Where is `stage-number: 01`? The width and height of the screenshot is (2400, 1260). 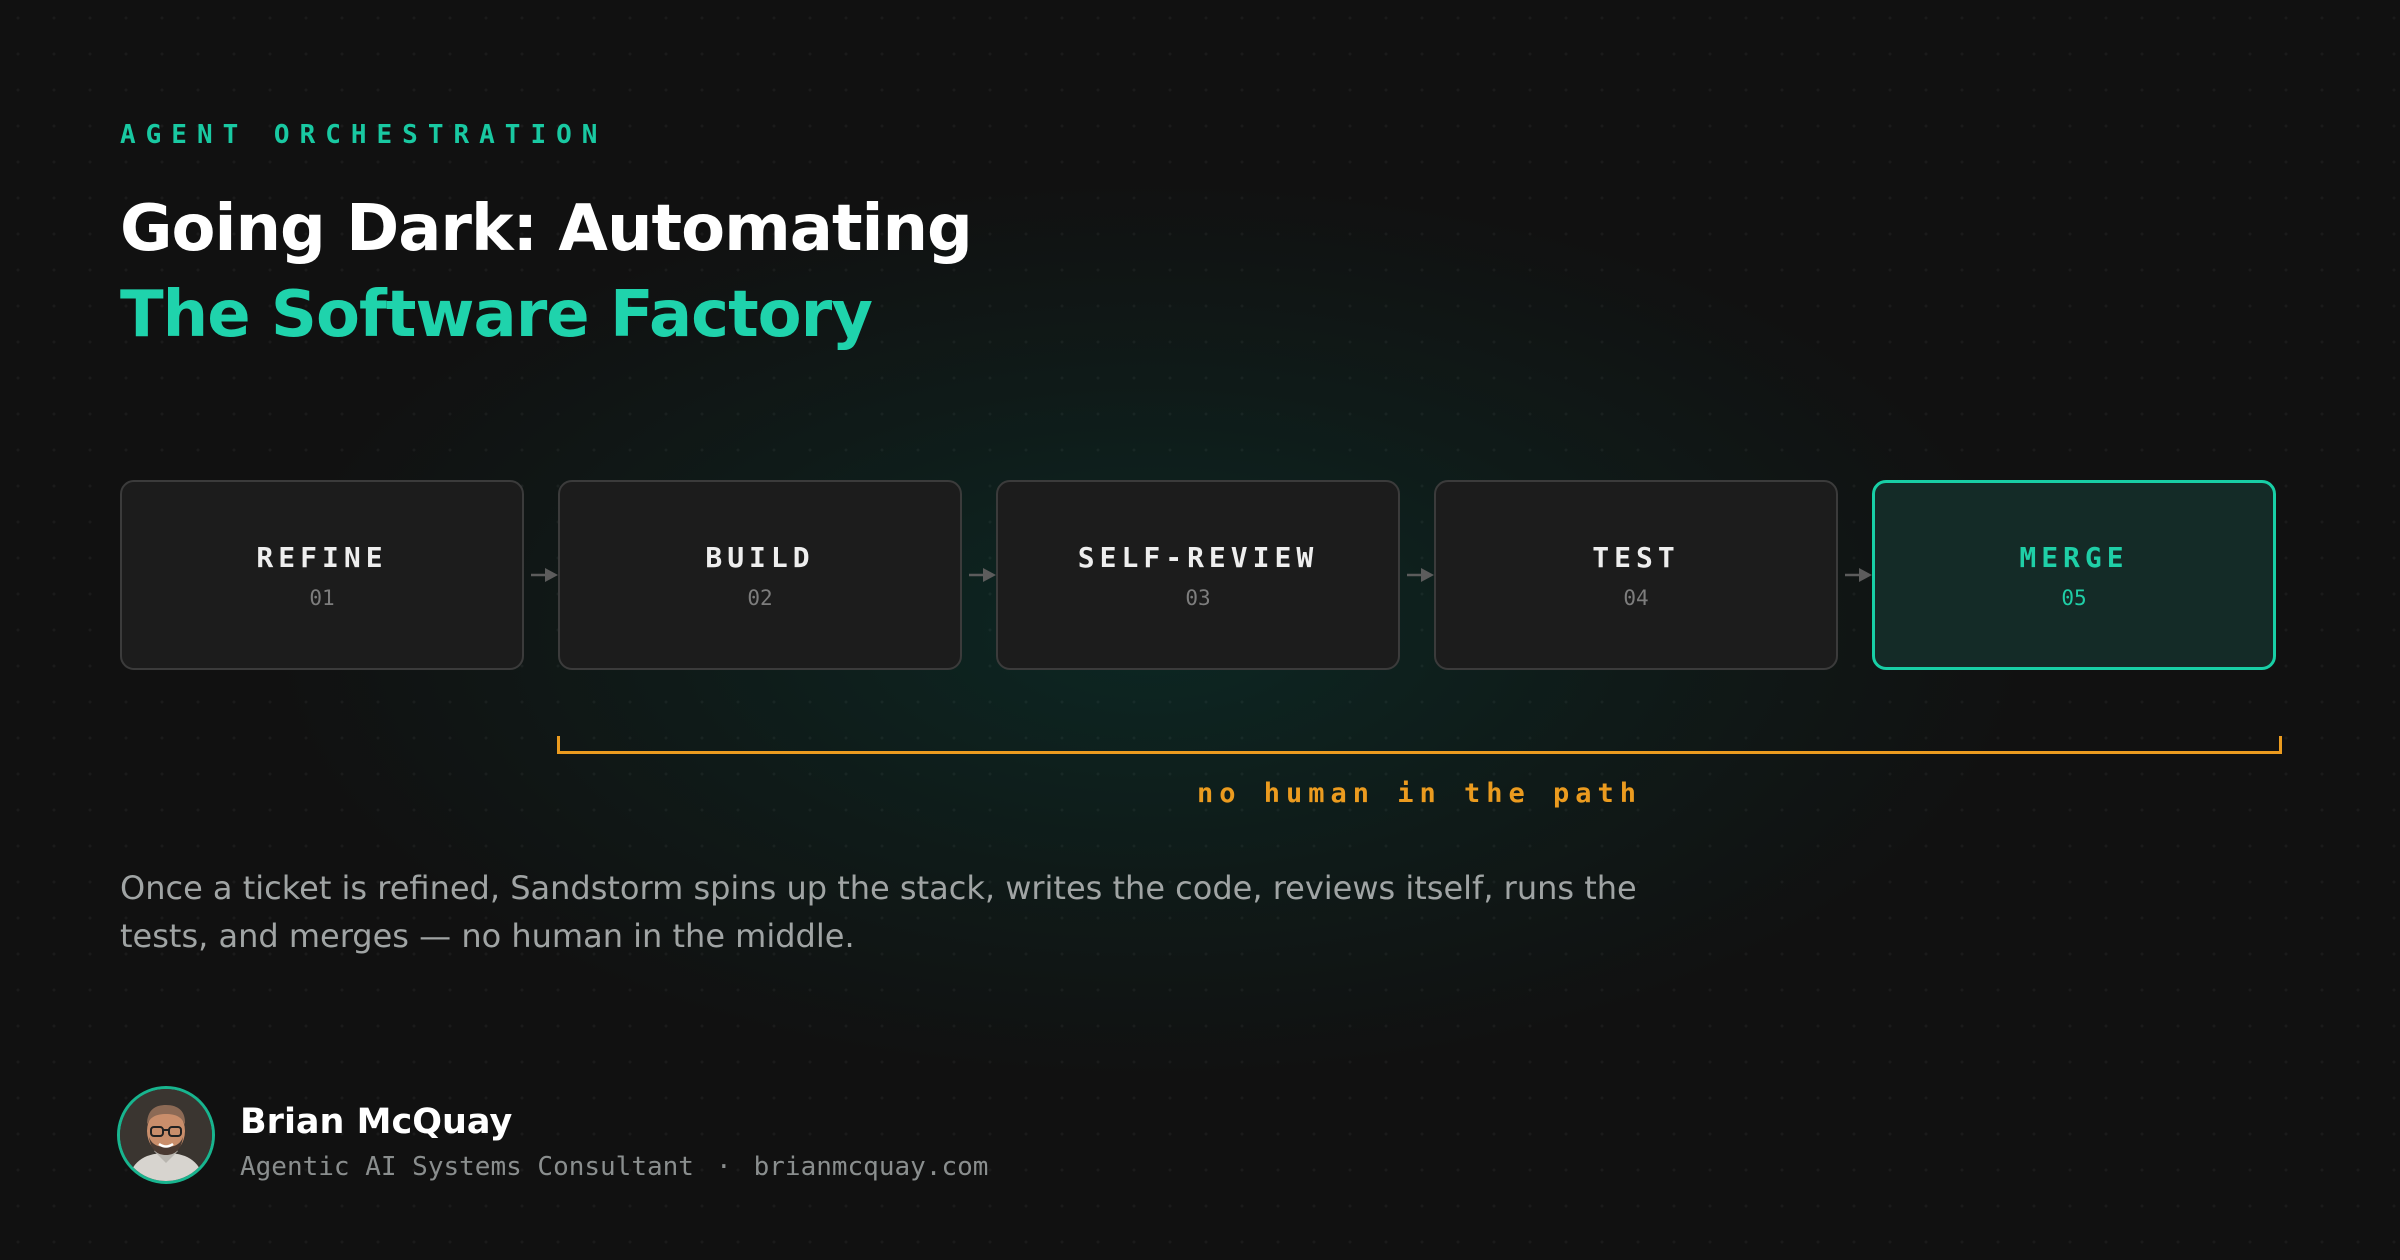
stage-number: 01 is located at coordinates (322, 597).